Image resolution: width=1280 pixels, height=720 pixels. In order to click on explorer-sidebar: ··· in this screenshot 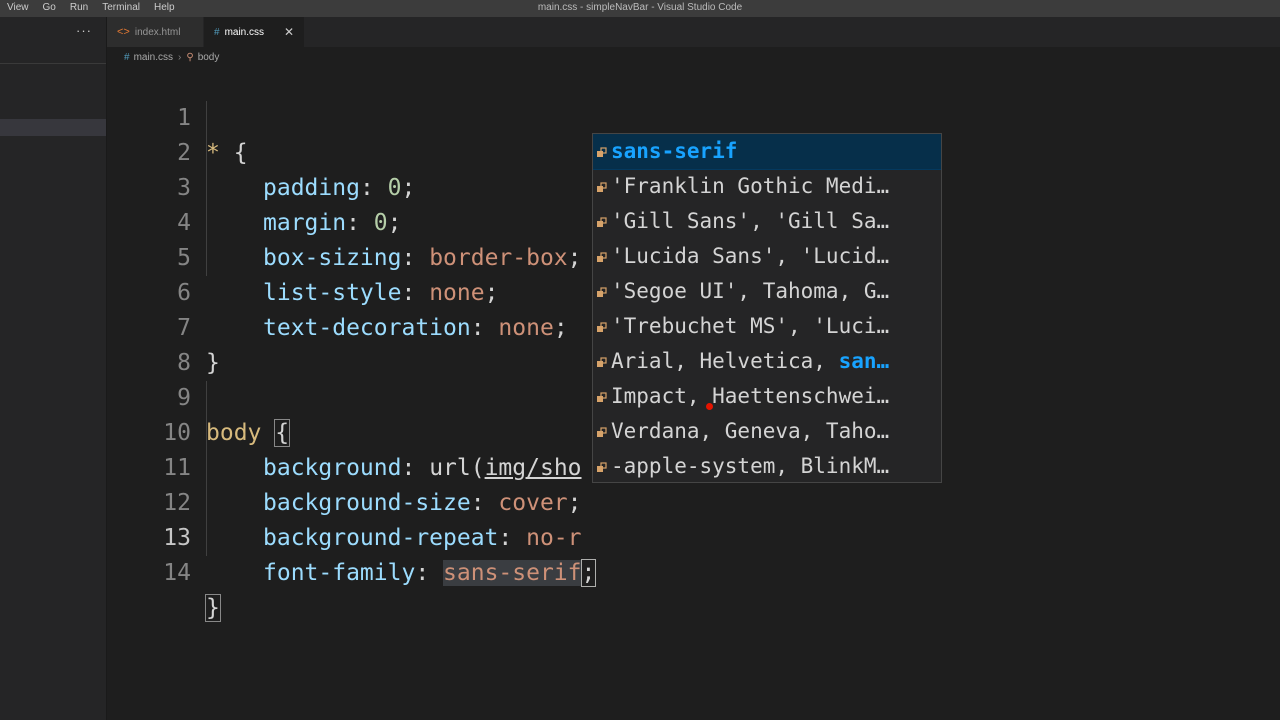, I will do `click(53, 368)`.